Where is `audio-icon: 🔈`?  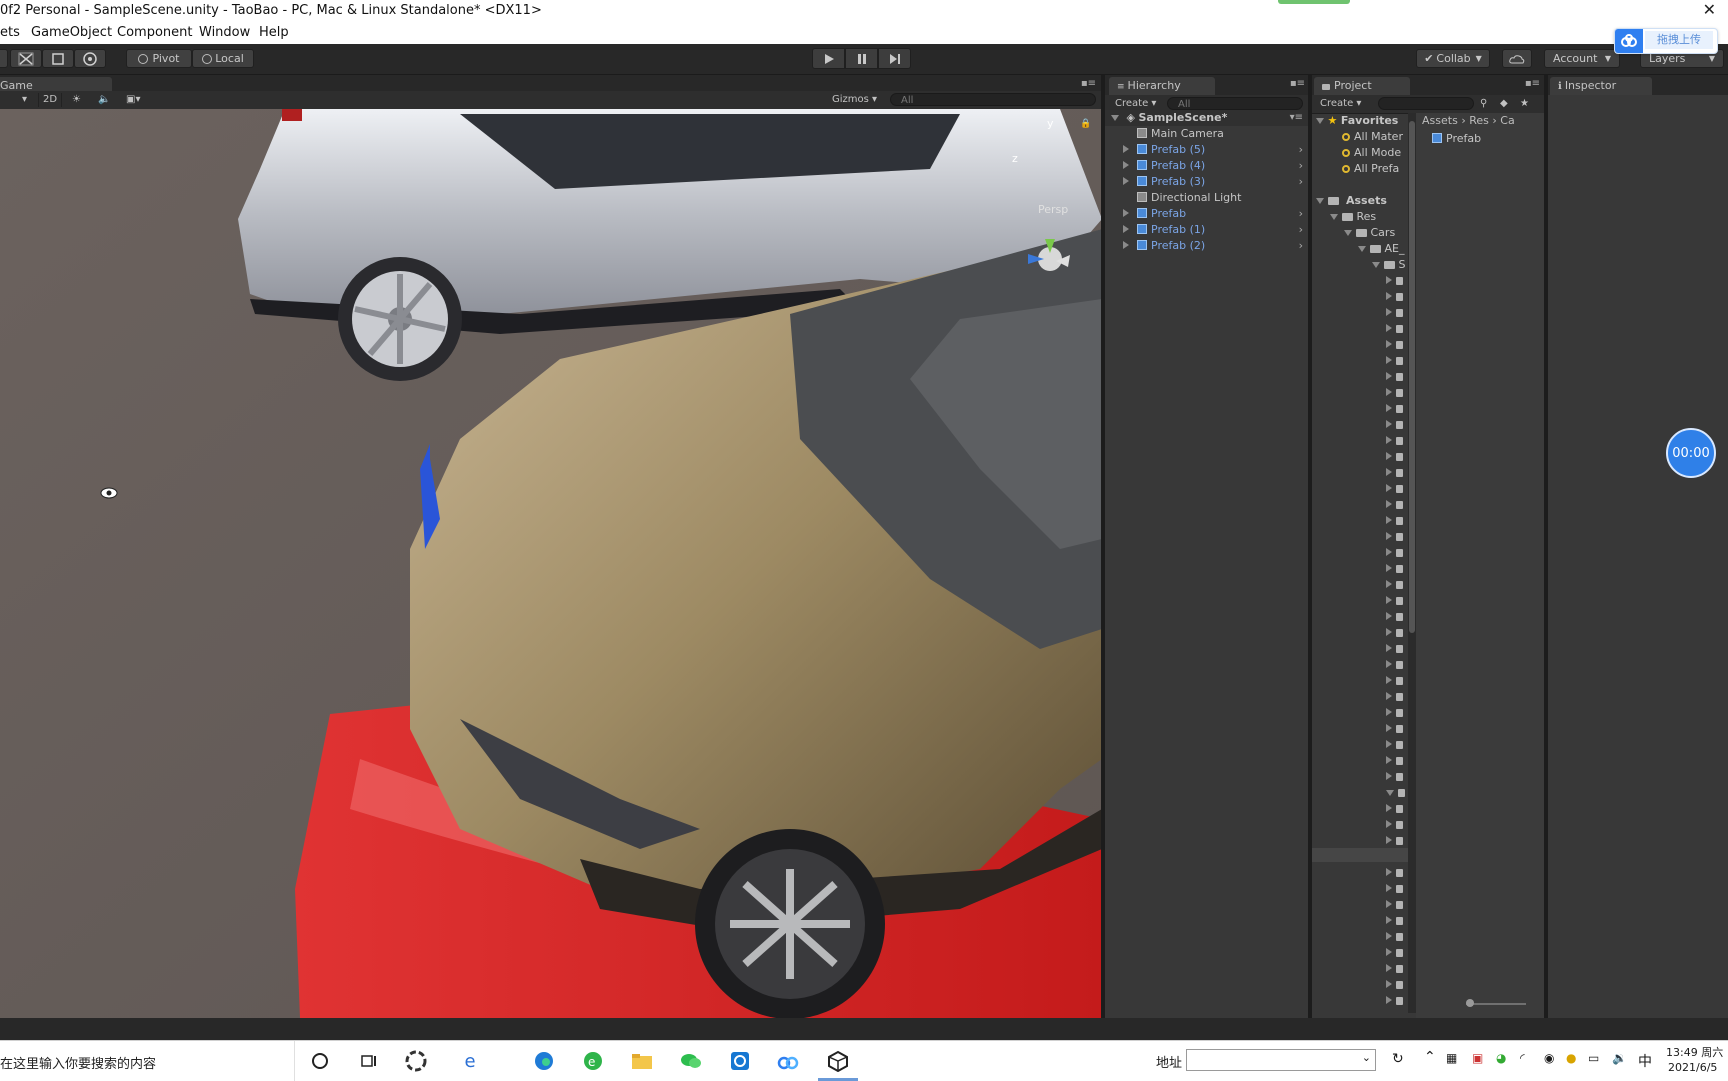 audio-icon: 🔈 is located at coordinates (104, 100).